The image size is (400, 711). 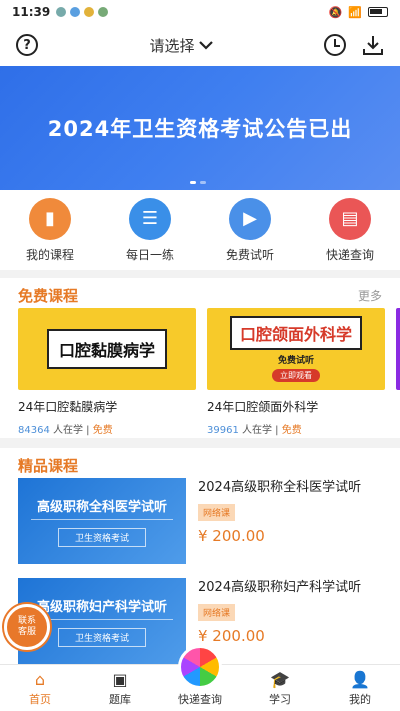 I want to click on user-icon: 👤, so click(x=360, y=679).